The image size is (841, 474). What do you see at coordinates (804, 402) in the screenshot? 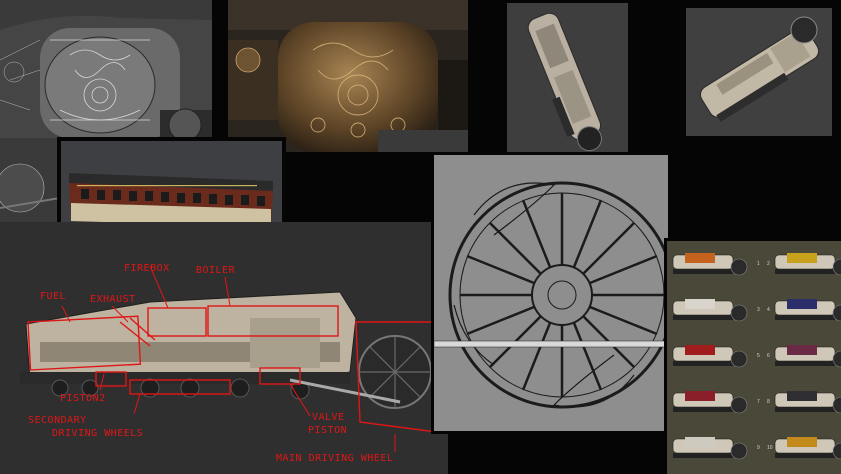
I see `color-variant-8: 8` at bounding box center [804, 402].